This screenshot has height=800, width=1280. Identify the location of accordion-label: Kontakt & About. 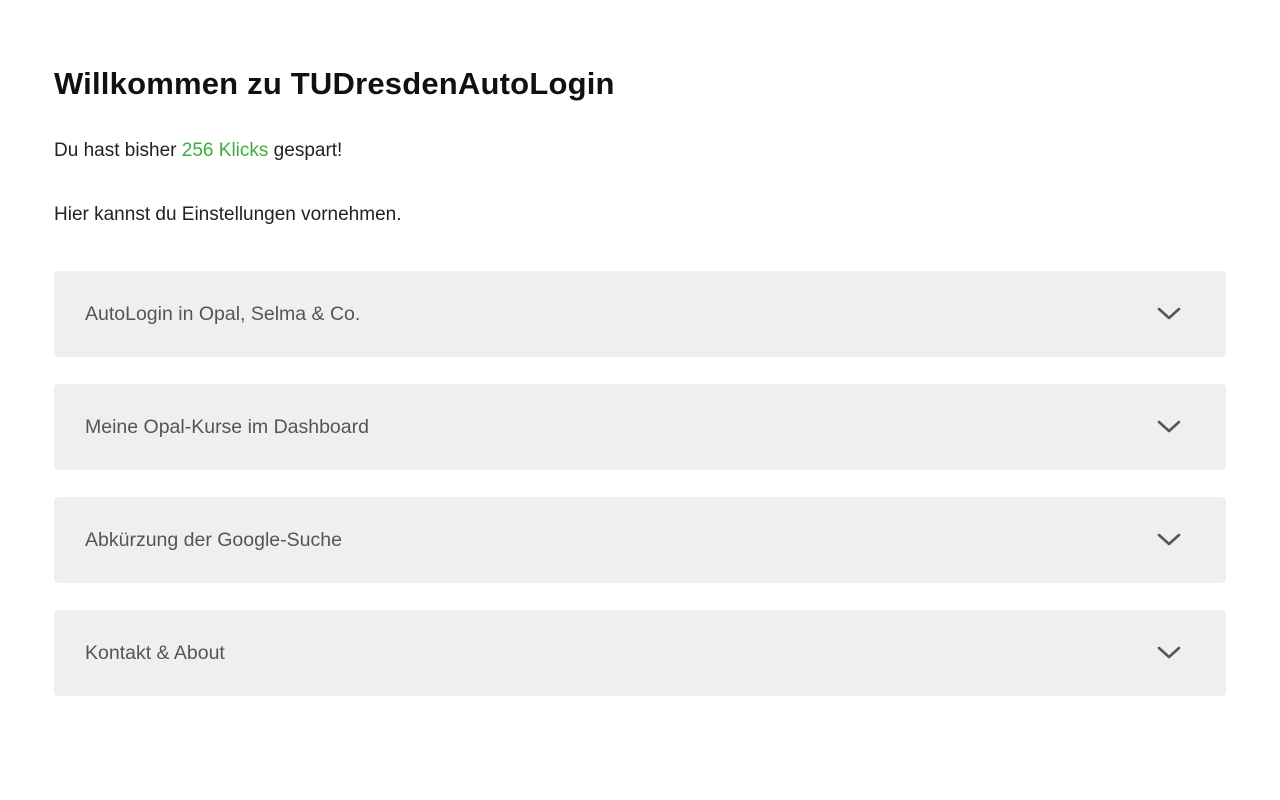
(155, 653).